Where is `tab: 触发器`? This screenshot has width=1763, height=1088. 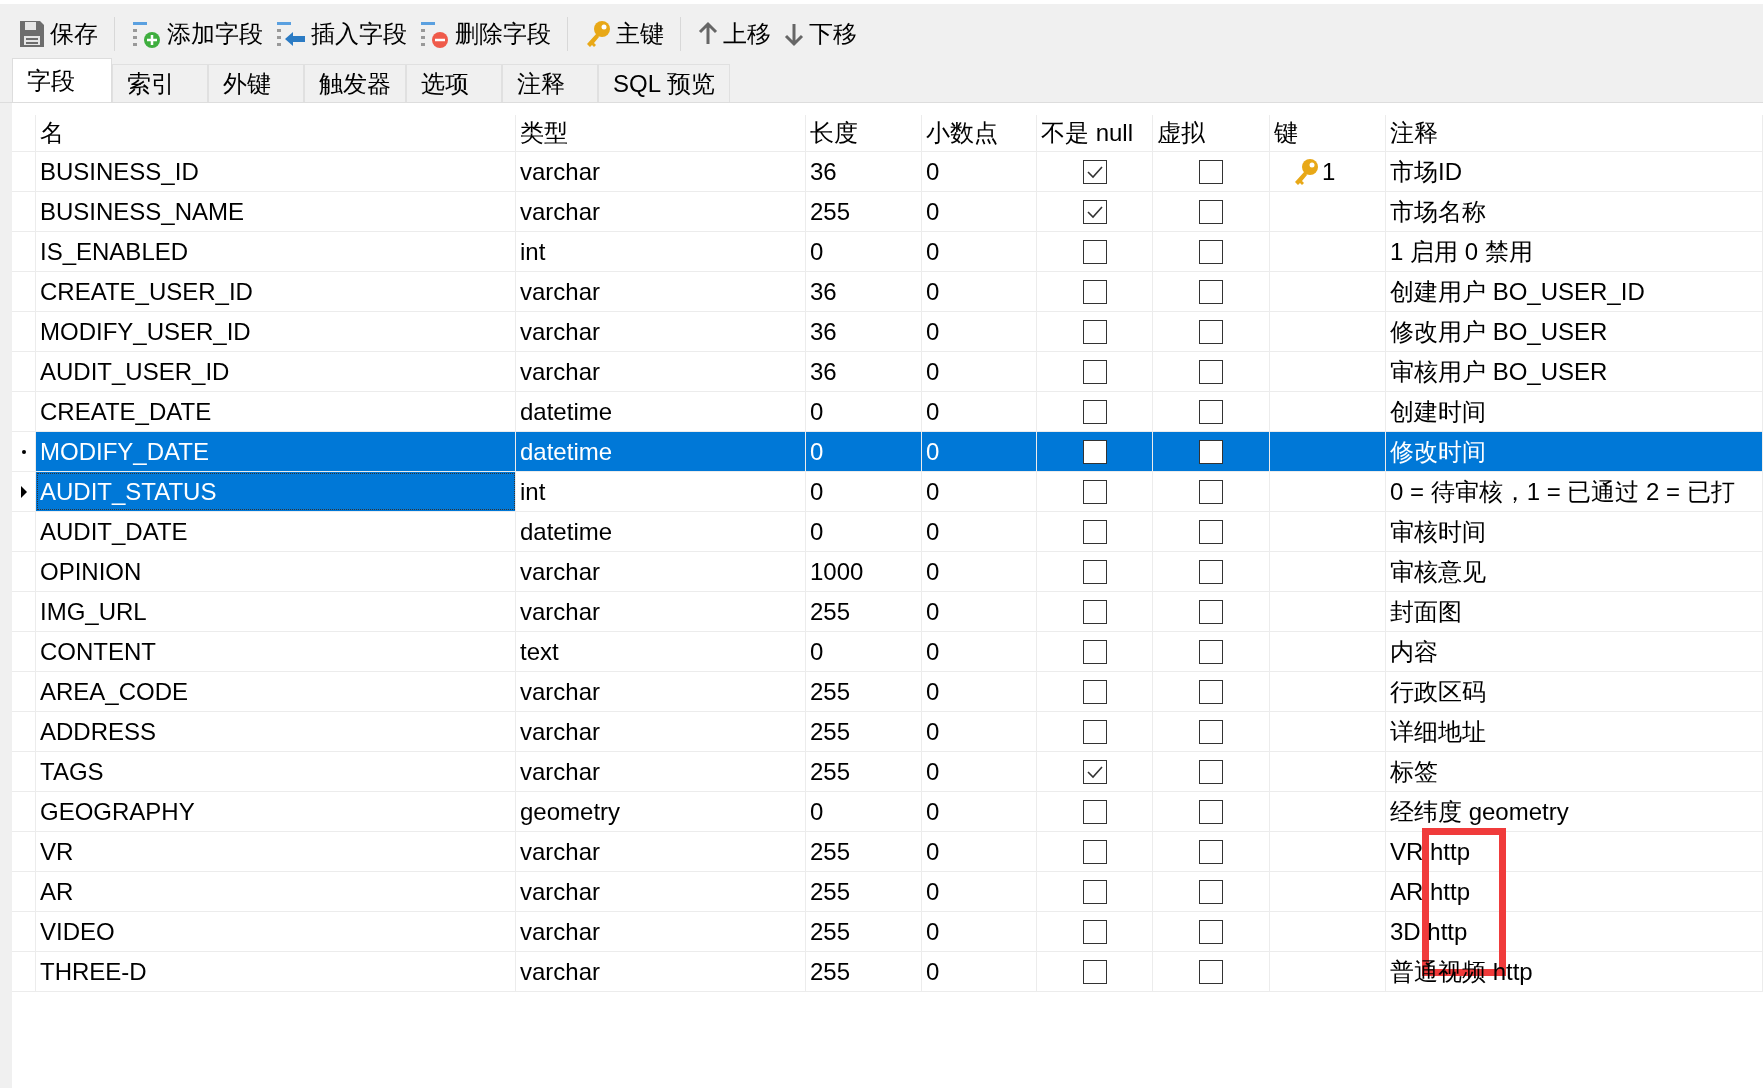
tab: 触发器 is located at coordinates (355, 83).